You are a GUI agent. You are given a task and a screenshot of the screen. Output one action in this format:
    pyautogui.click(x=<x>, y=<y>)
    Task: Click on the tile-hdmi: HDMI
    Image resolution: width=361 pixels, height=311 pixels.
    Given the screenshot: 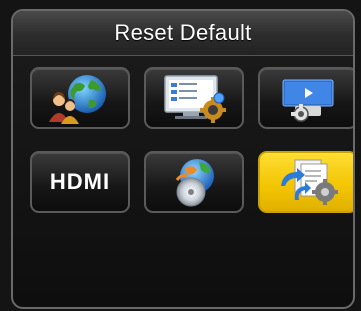 What is the action you would take?
    pyautogui.click(x=80, y=182)
    